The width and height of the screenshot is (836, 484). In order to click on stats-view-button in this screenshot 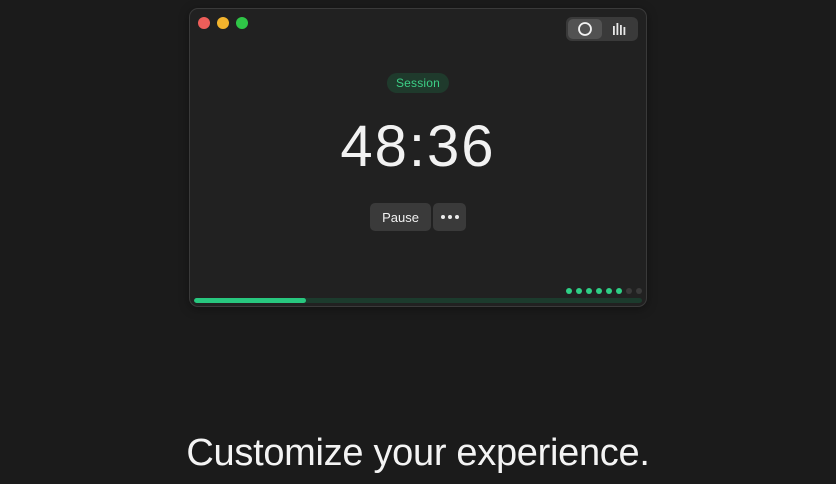, I will do `click(619, 29)`.